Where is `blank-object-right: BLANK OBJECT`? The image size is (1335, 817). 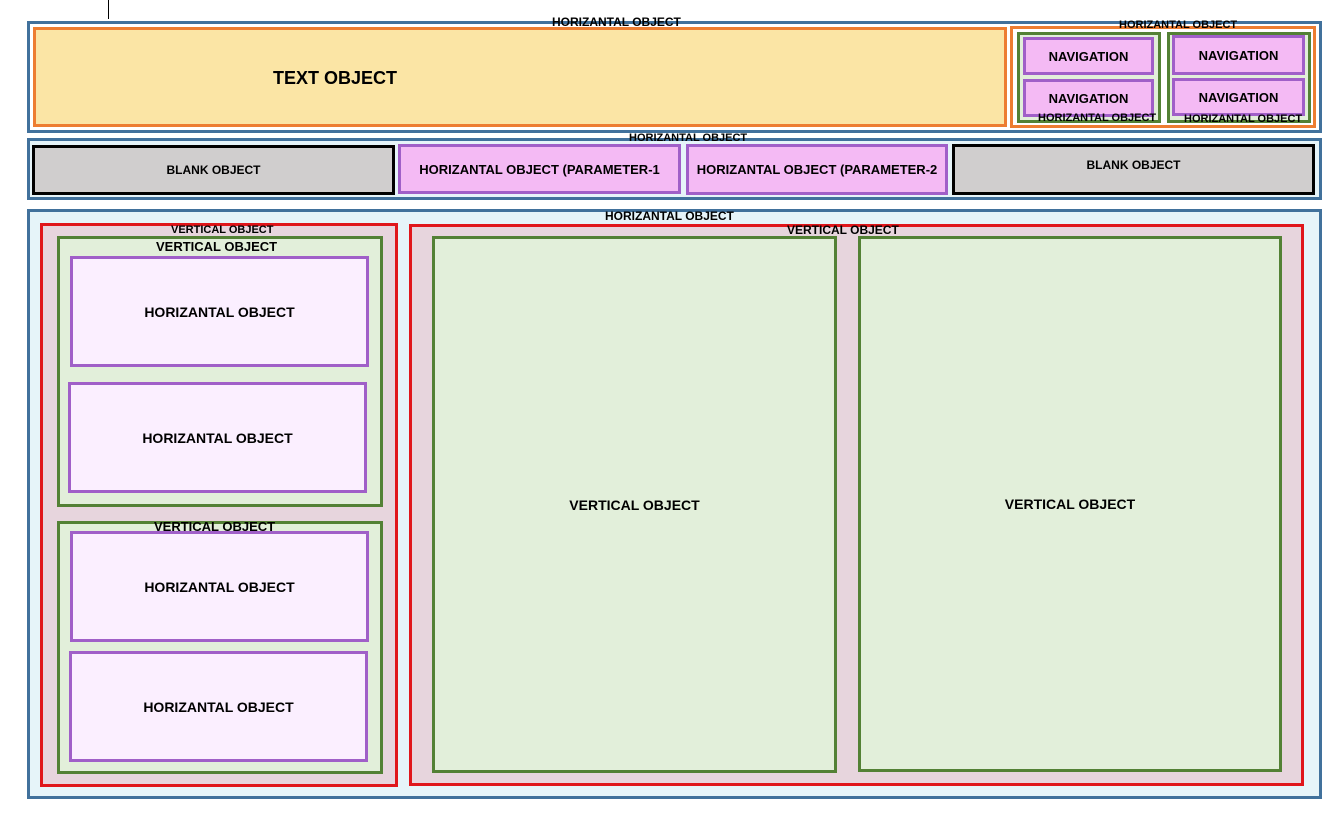
blank-object-right: BLANK OBJECT is located at coordinates (1133, 169).